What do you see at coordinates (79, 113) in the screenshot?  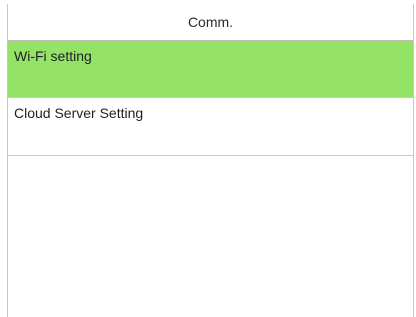 I see `menu-item-label: Cloud Server Setting` at bounding box center [79, 113].